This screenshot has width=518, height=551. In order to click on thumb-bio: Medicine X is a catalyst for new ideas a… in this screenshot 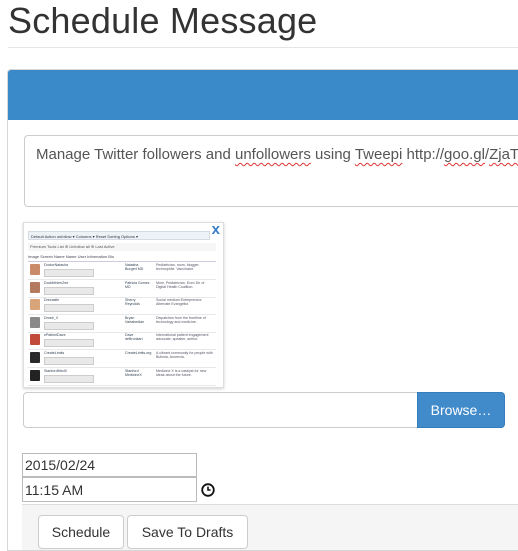, I will do `click(181, 372)`.